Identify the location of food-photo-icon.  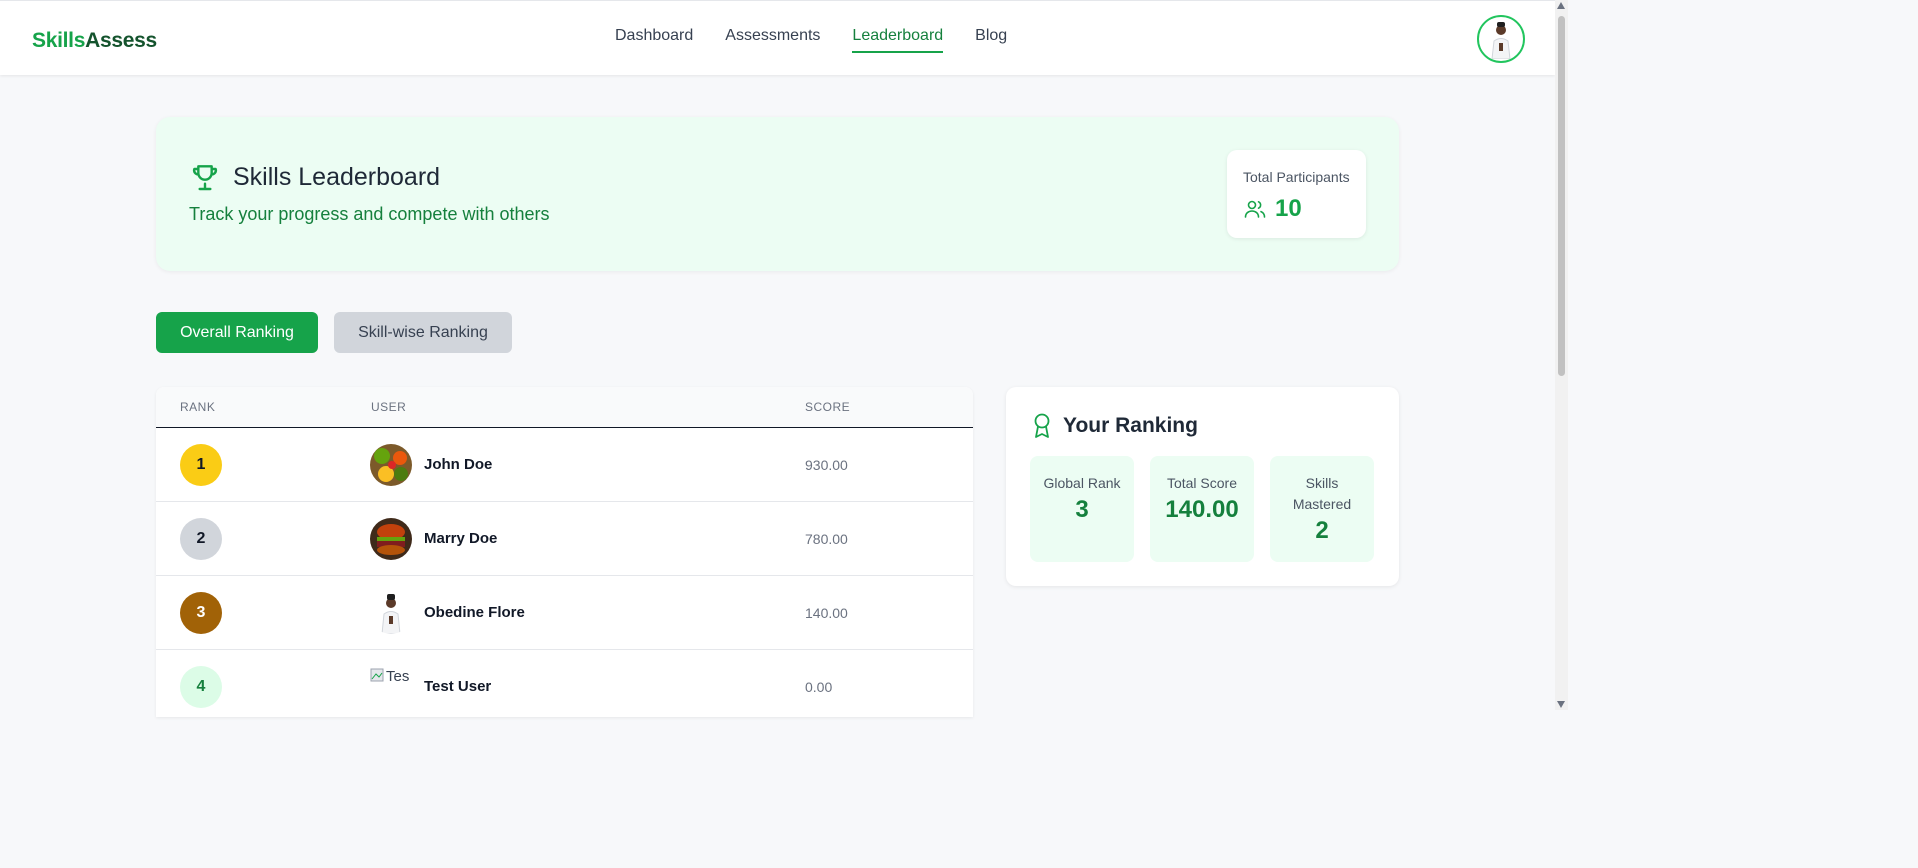
(391, 465).